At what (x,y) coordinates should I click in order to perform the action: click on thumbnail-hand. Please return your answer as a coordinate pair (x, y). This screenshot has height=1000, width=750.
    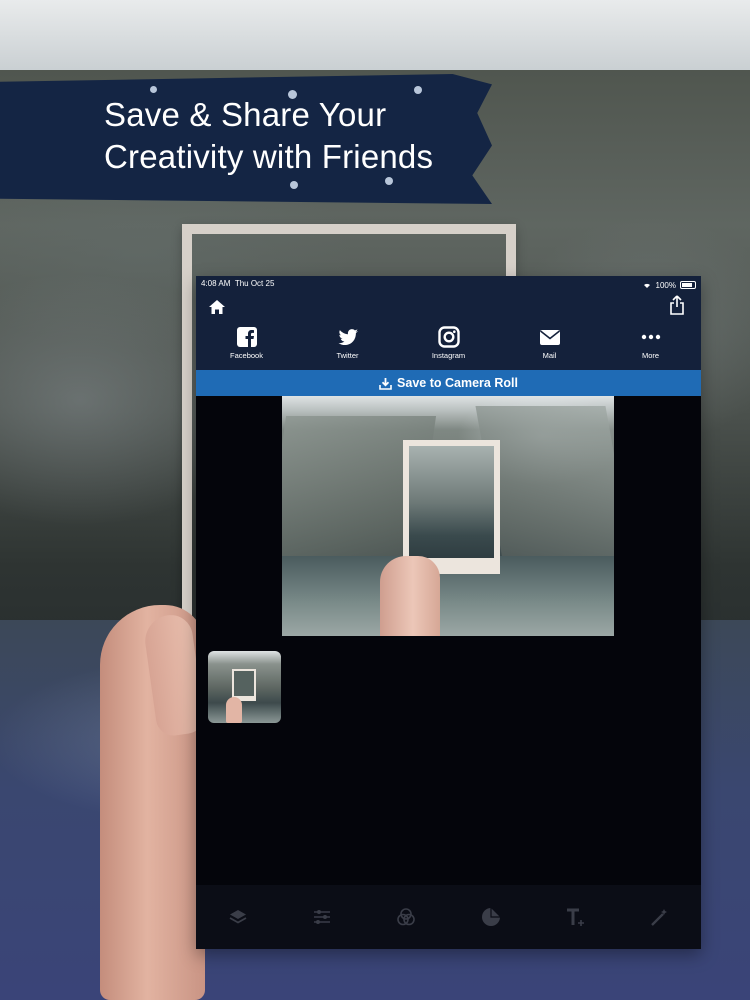
    Looking at the image, I should click on (234, 710).